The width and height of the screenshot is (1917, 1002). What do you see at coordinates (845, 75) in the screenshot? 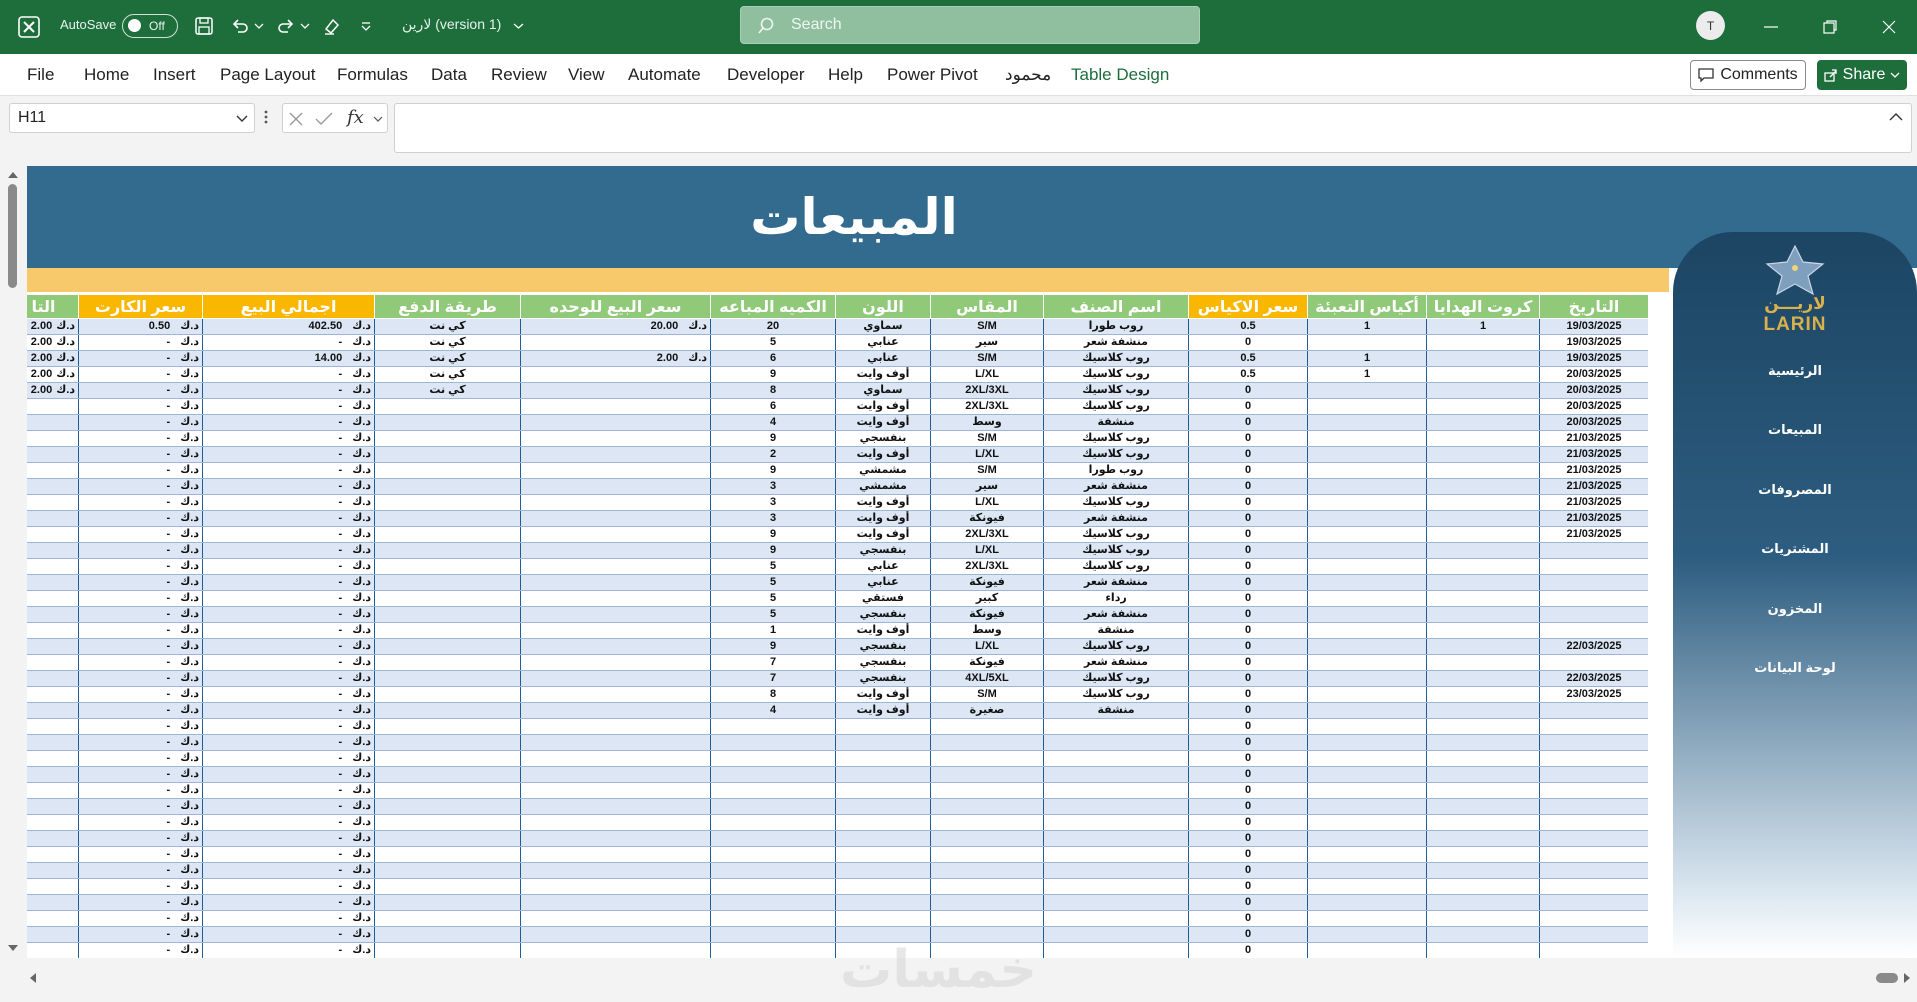
I see `tab-help: Help` at bounding box center [845, 75].